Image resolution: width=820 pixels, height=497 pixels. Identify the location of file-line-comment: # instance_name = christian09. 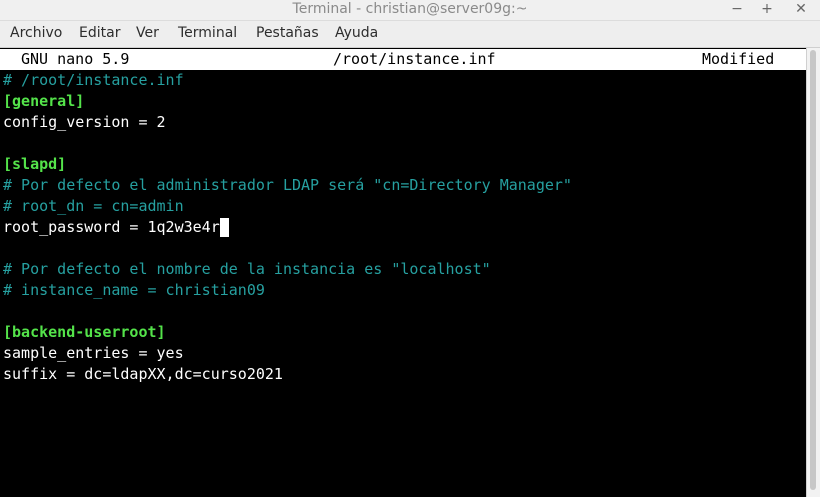
(134, 290).